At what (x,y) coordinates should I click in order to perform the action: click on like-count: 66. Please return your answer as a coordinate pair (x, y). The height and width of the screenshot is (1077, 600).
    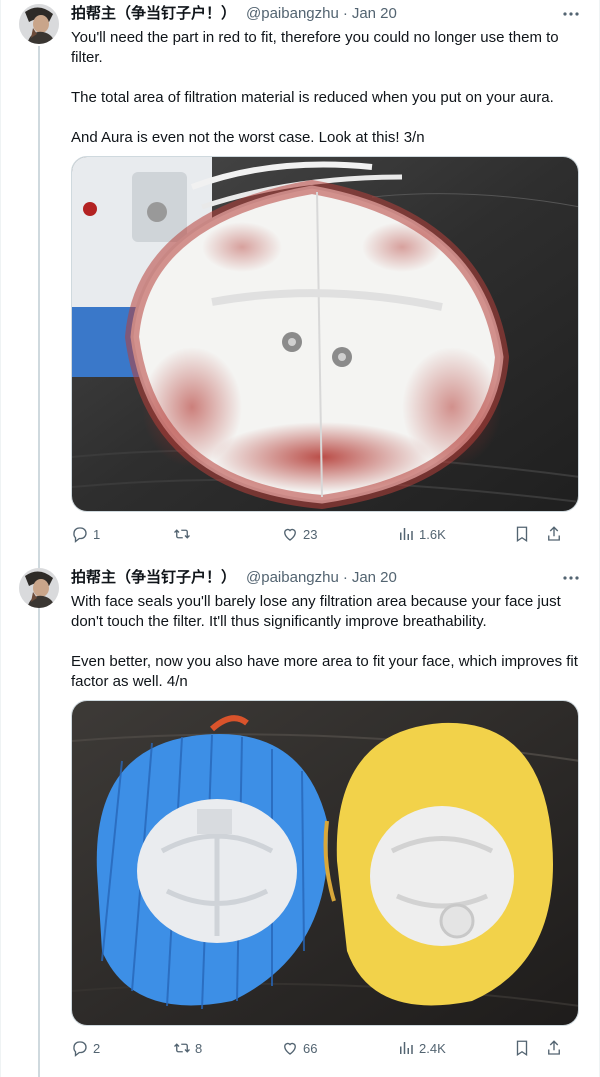
    Looking at the image, I should click on (310, 1048).